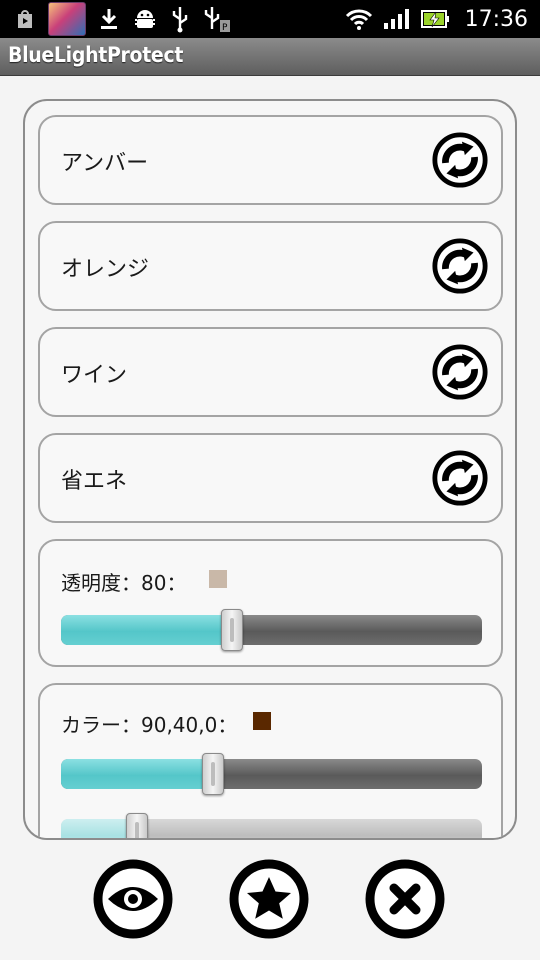 The width and height of the screenshot is (540, 960). I want to click on game-notification-thumbnail, so click(67, 19).